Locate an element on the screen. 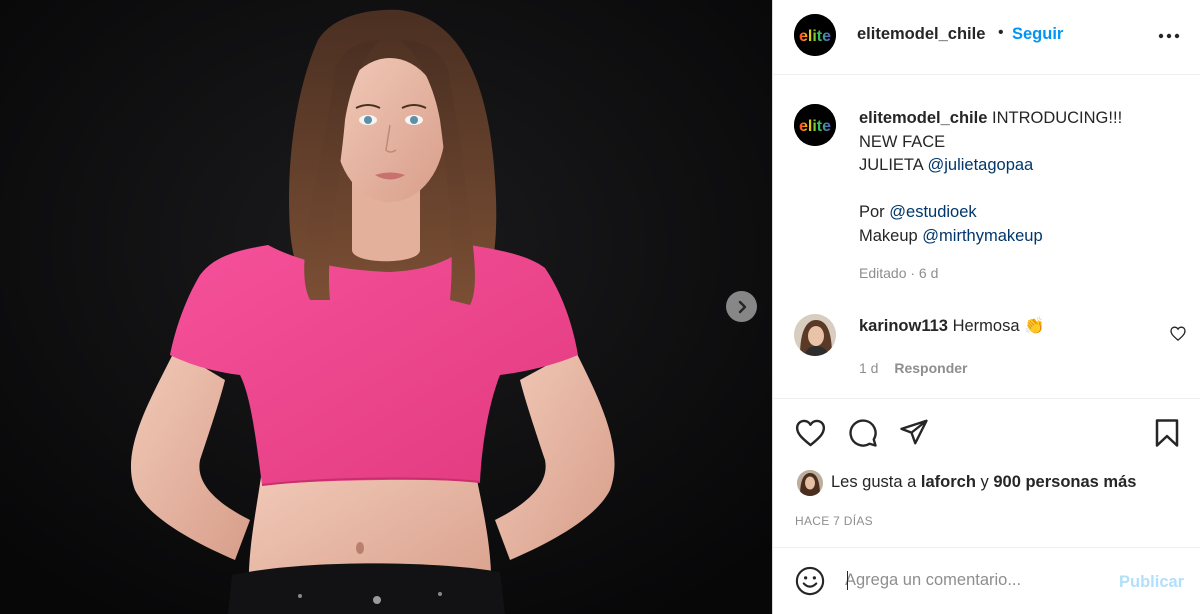 This screenshot has width=1200, height=614. more-options-icon is located at coordinates (1169, 36).